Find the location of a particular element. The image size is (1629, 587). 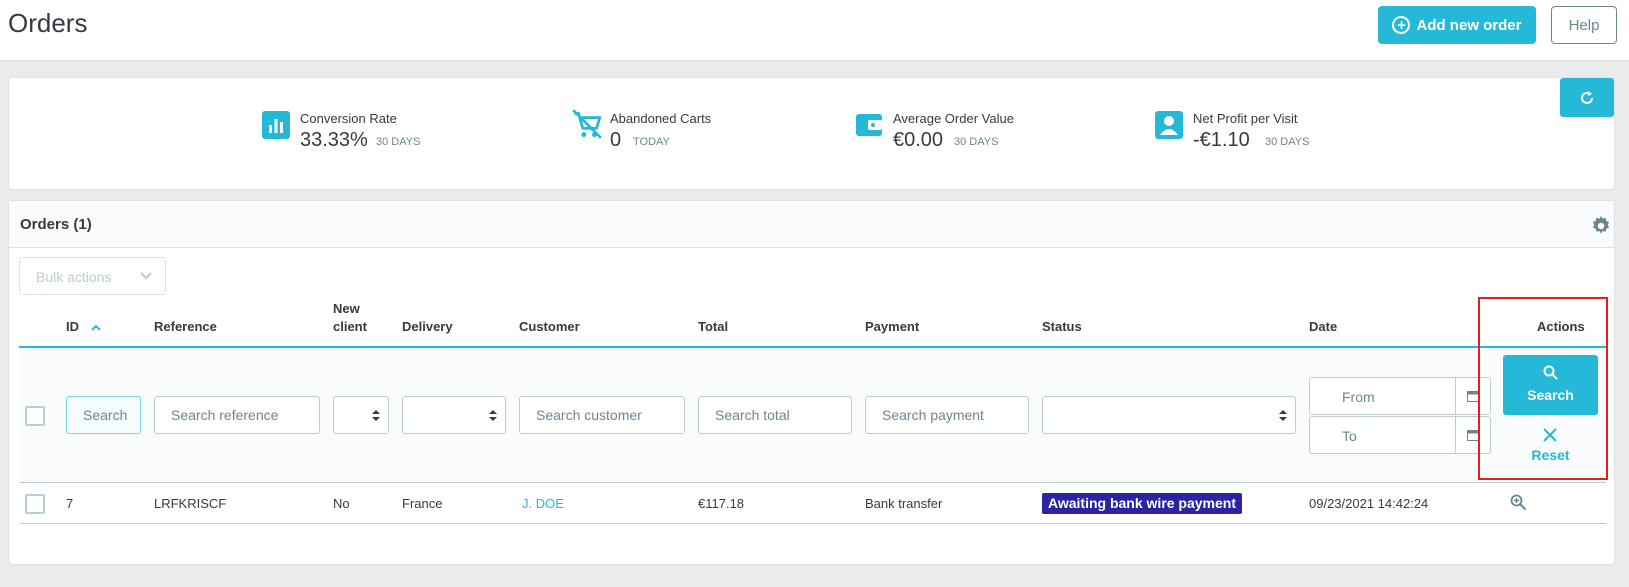

kpi-value: 33.33% is located at coordinates (334, 140).